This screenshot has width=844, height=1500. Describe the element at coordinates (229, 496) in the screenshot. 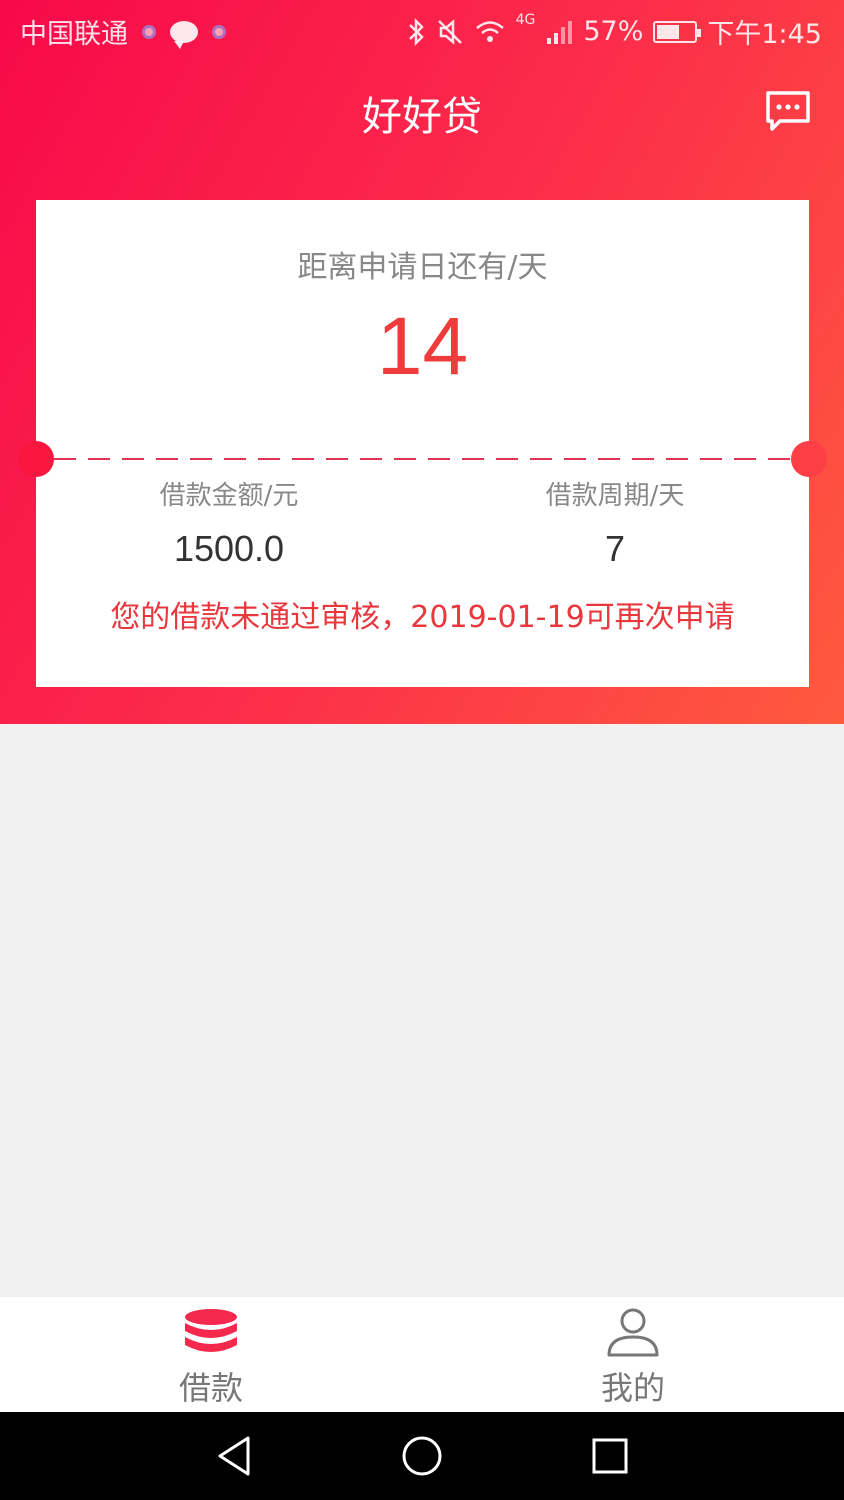

I see `loan-amount-label: 借款金额/元` at that location.